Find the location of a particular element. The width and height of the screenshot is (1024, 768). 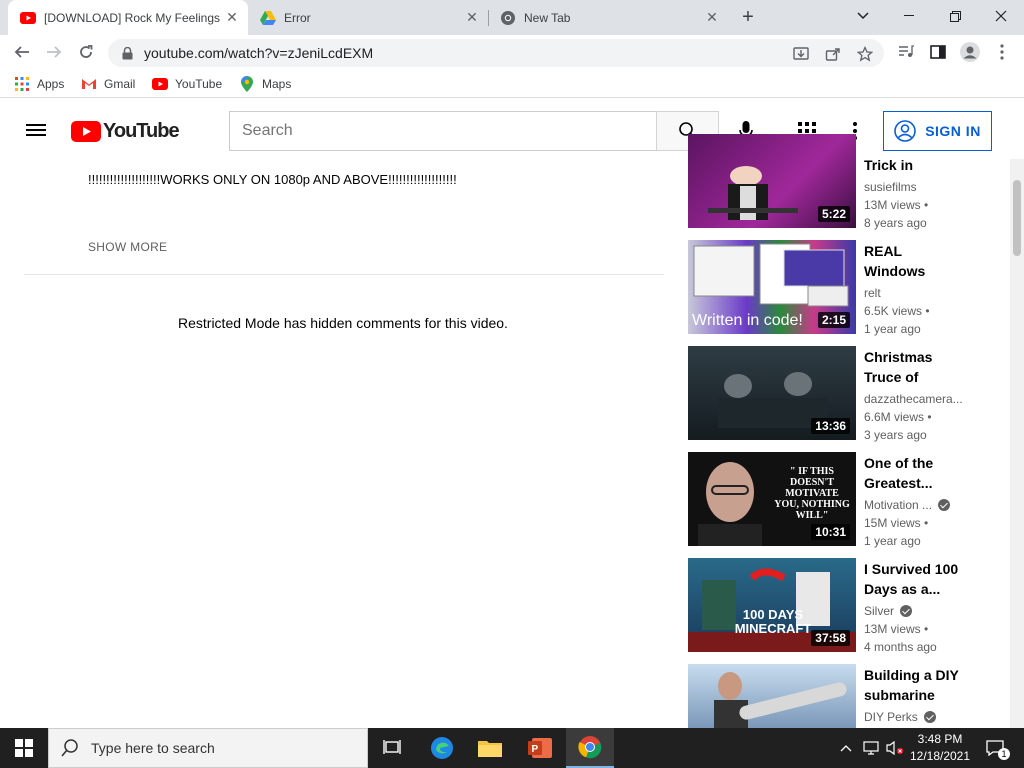

reload-button is located at coordinates (86, 52).